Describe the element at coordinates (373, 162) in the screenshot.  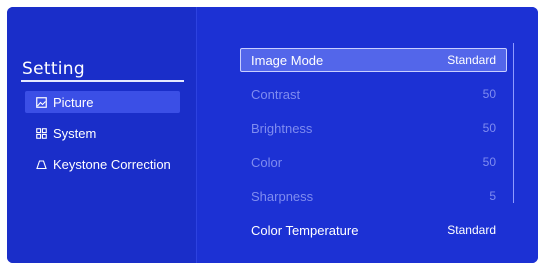
I see `setting-row-color: Color 50` at that location.